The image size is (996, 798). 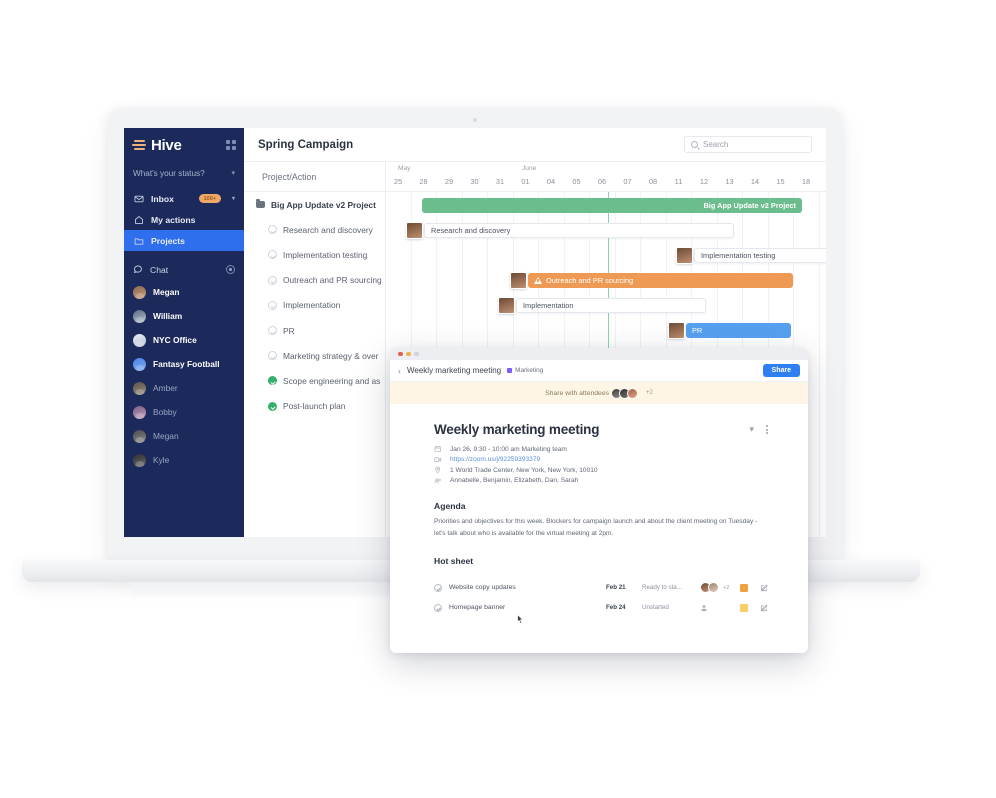 I want to click on people-icon, so click(x=438, y=481).